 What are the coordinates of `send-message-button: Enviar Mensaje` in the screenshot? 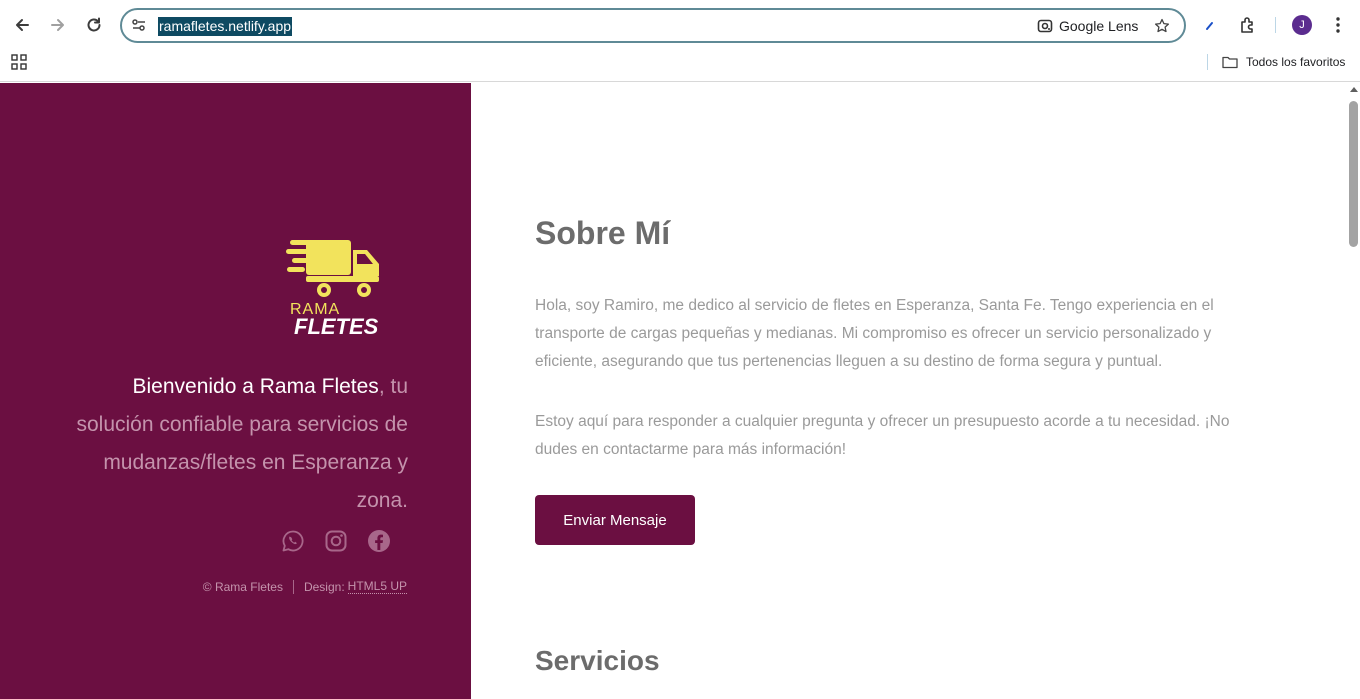 It's located at (615, 520).